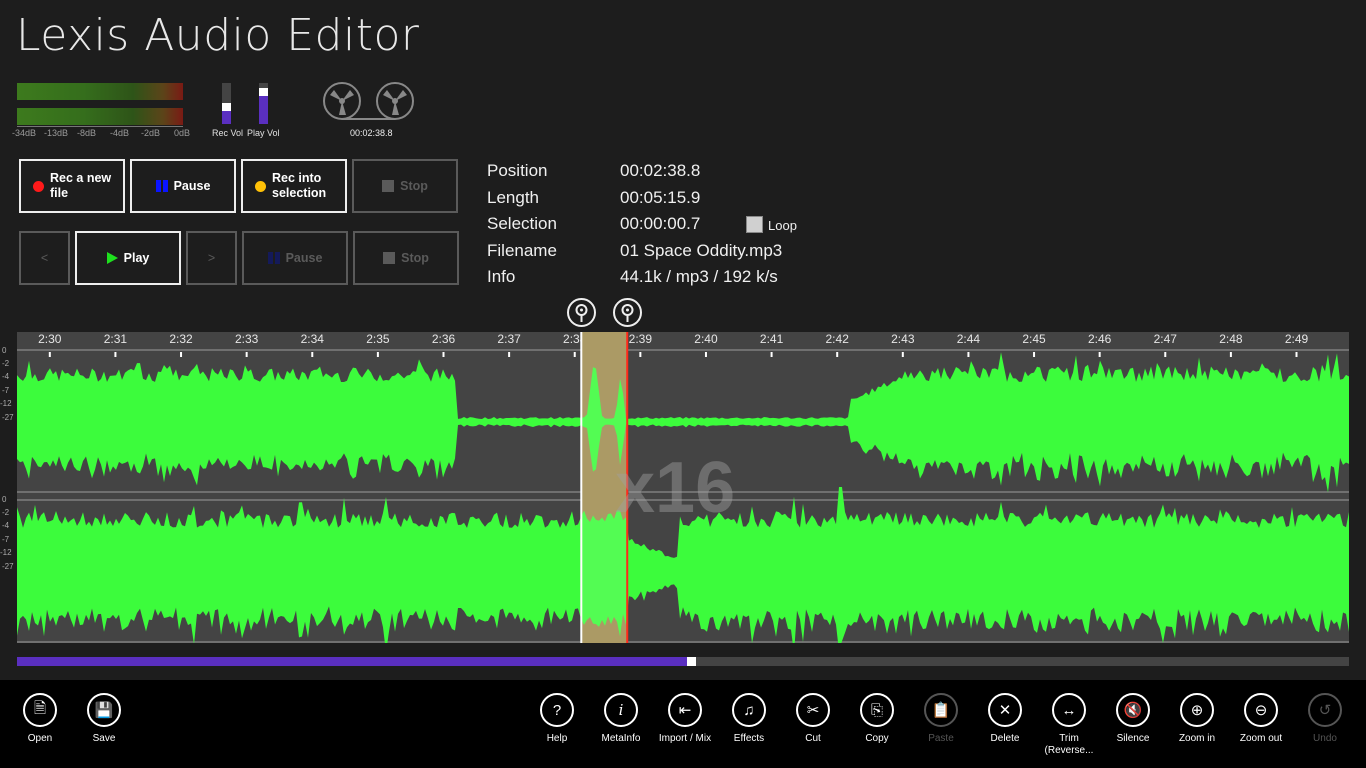 This screenshot has width=1366, height=768. I want to click on import-icon: ⇤, so click(685, 710).